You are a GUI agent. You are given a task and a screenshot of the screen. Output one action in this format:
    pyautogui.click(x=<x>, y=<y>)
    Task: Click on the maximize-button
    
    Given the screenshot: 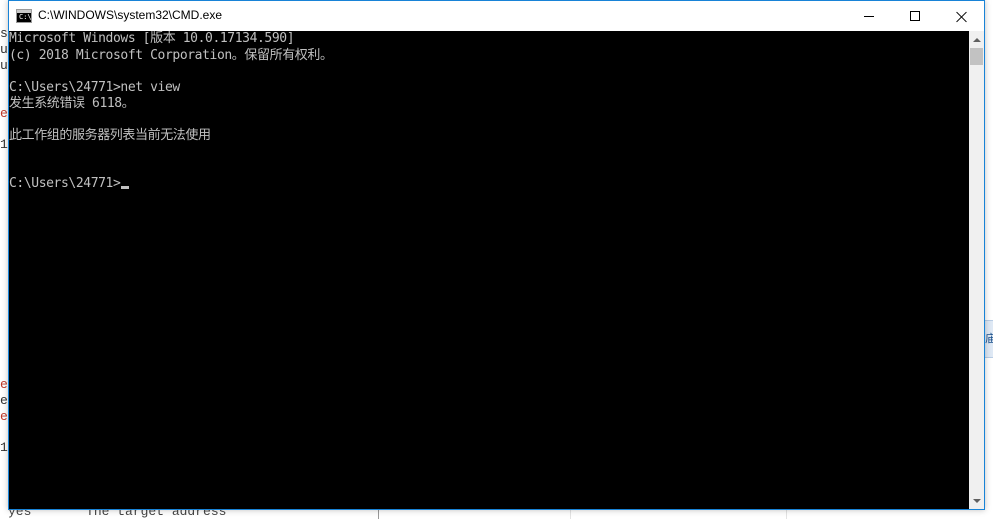 What is the action you would take?
    pyautogui.click(x=915, y=16)
    